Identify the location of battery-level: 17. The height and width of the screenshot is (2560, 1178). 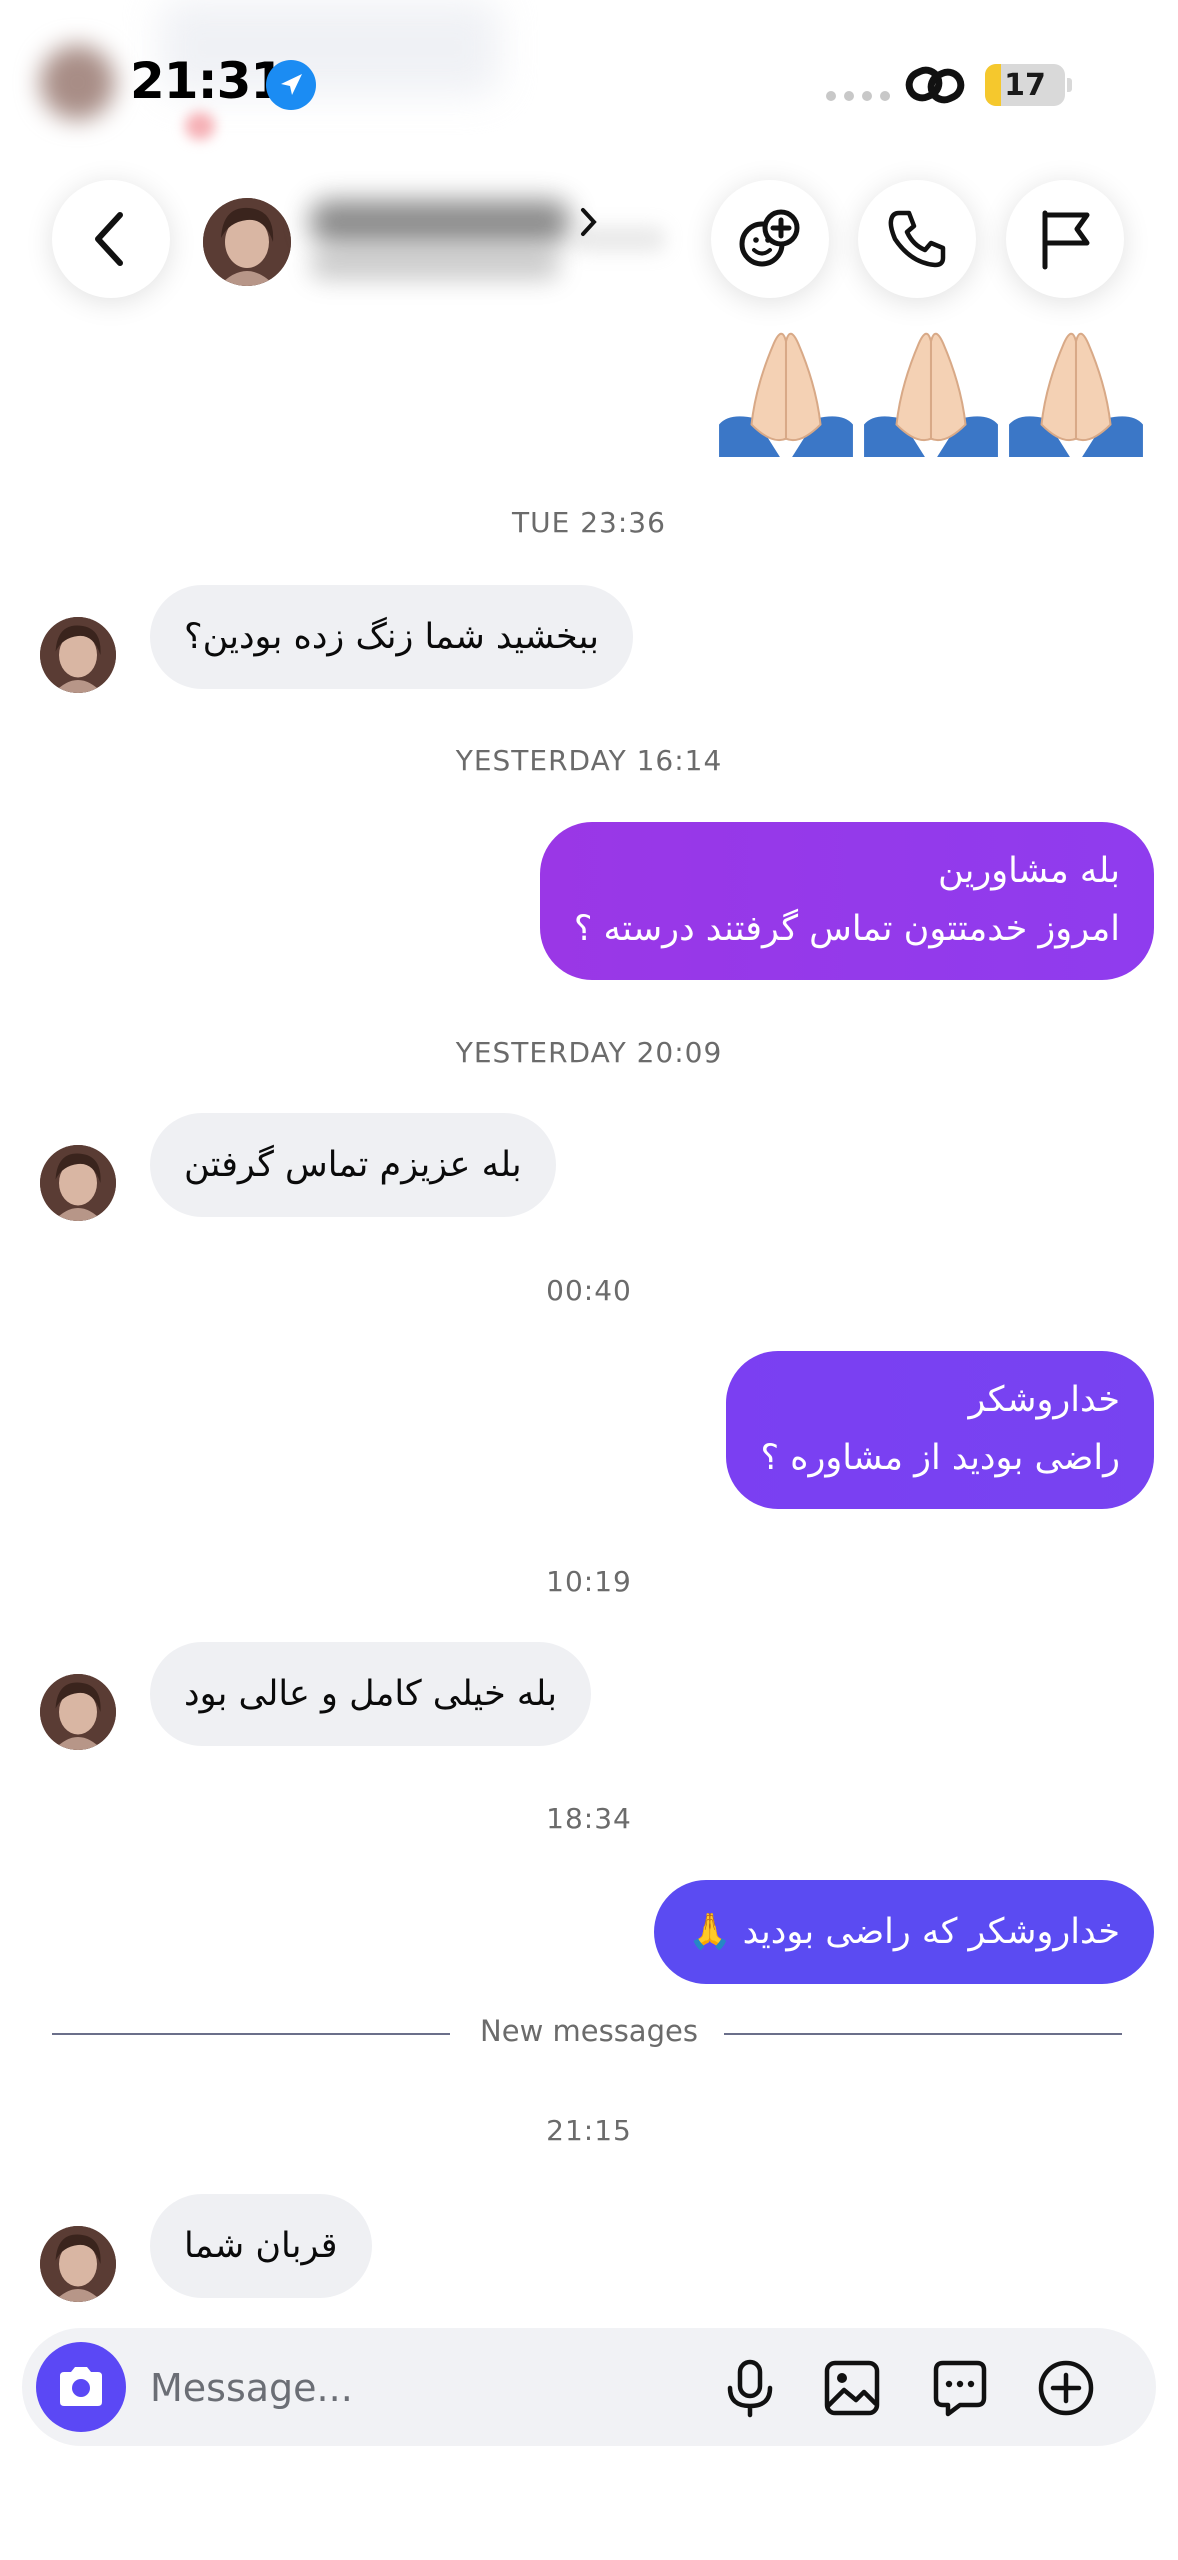
(1025, 85).